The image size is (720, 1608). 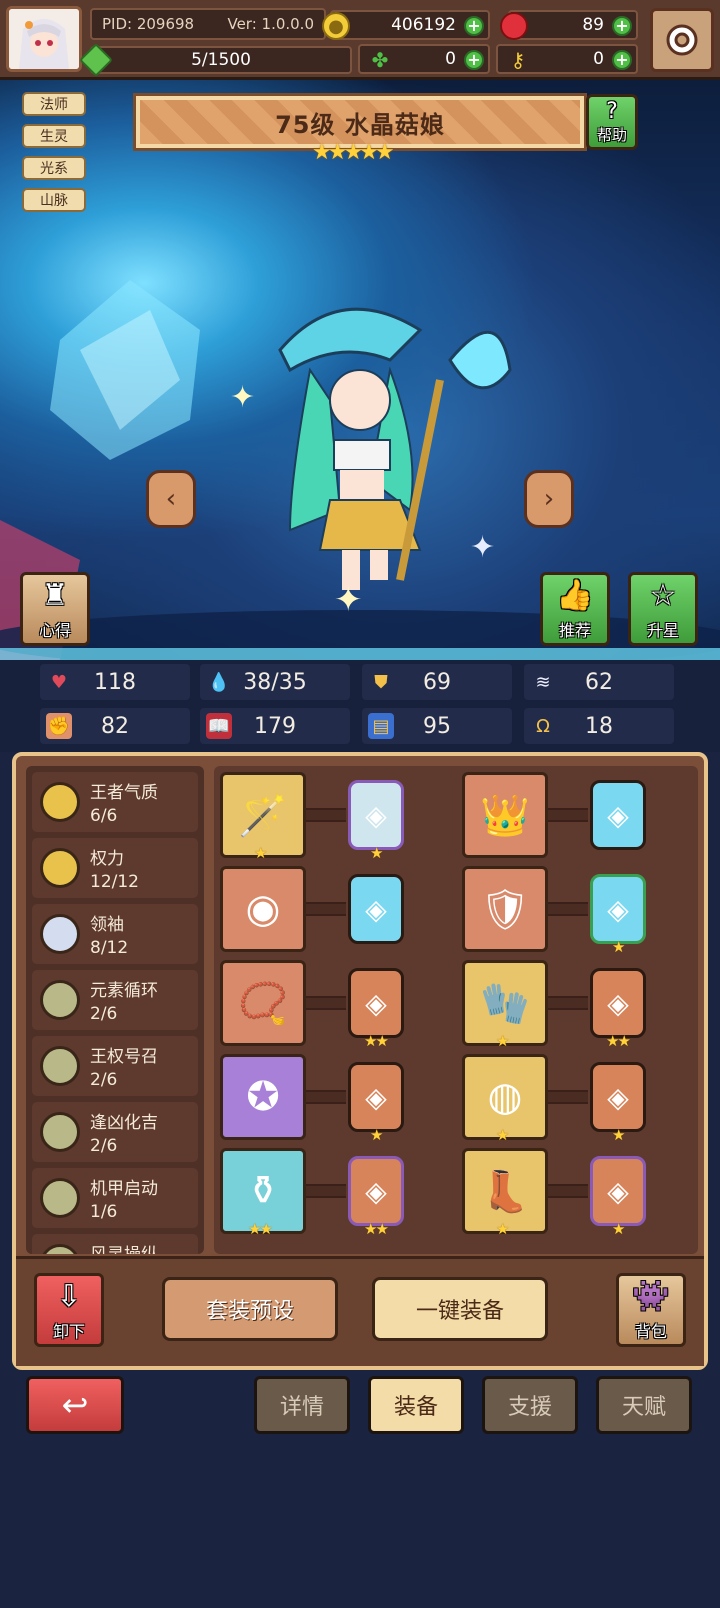 What do you see at coordinates (360, 706) in the screenshot?
I see `stats-panel: ♥ 118 💧 38/35 ⛊ 69 ≋ 62 ✊ 82 📖 179 ▤ 95 Ω 18` at bounding box center [360, 706].